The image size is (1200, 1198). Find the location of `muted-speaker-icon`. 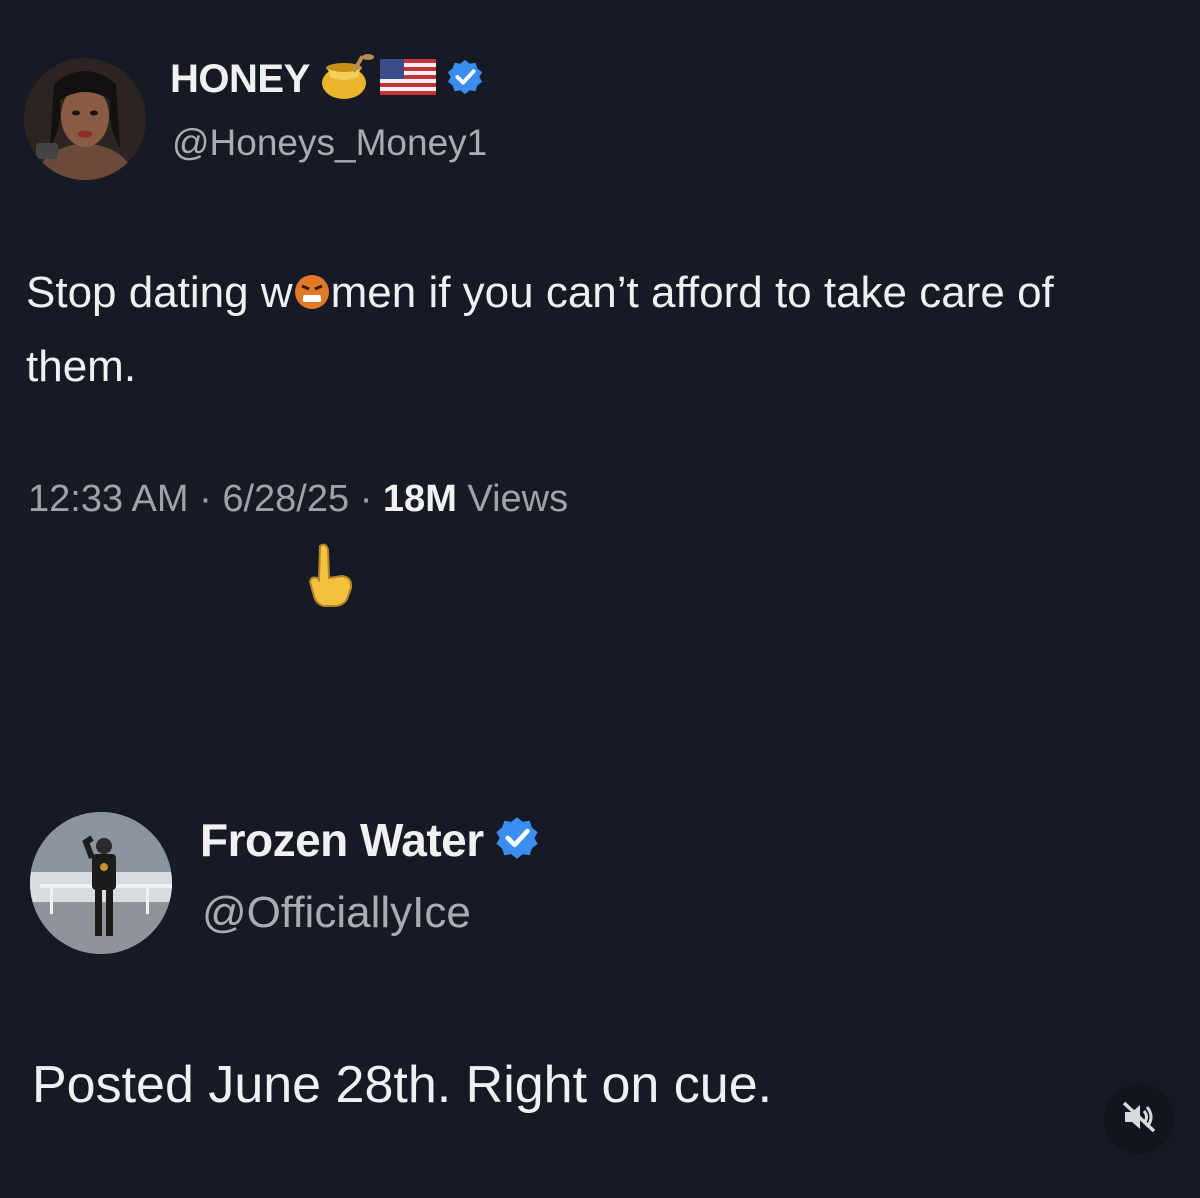

muted-speaker-icon is located at coordinates (1139, 1119).